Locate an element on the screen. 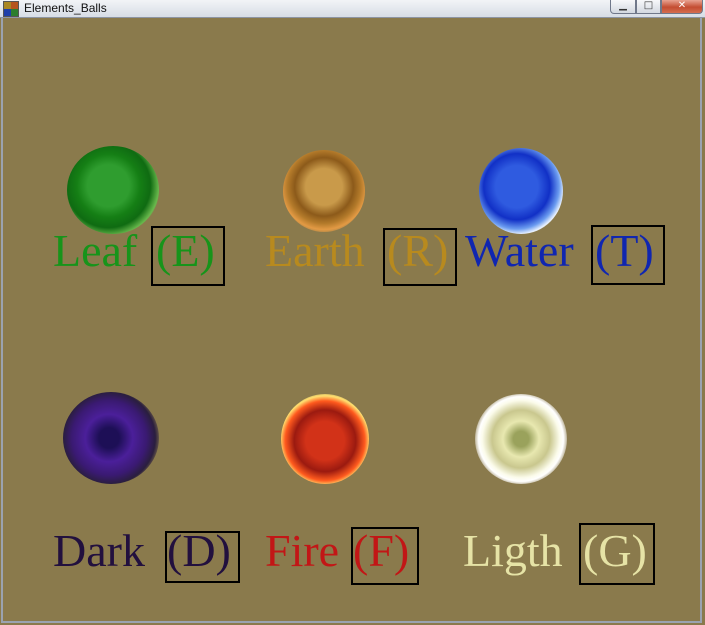  earth-orb-icon is located at coordinates (324, 191).